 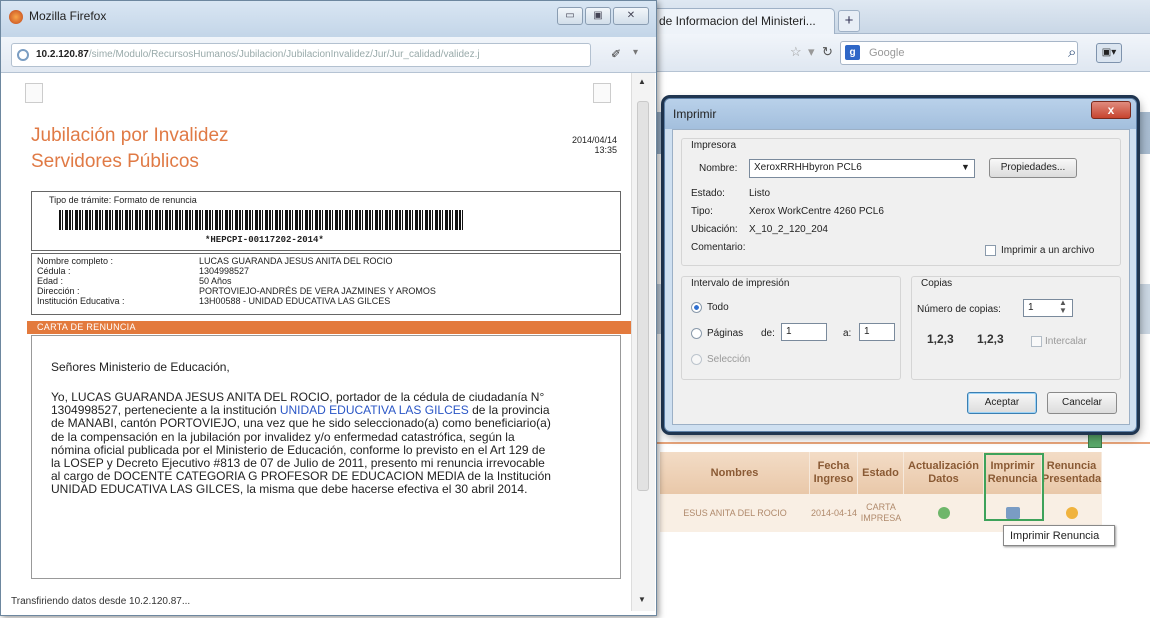 What do you see at coordinates (729, 359) in the screenshot?
I see `radio-selection-label: Selección` at bounding box center [729, 359].